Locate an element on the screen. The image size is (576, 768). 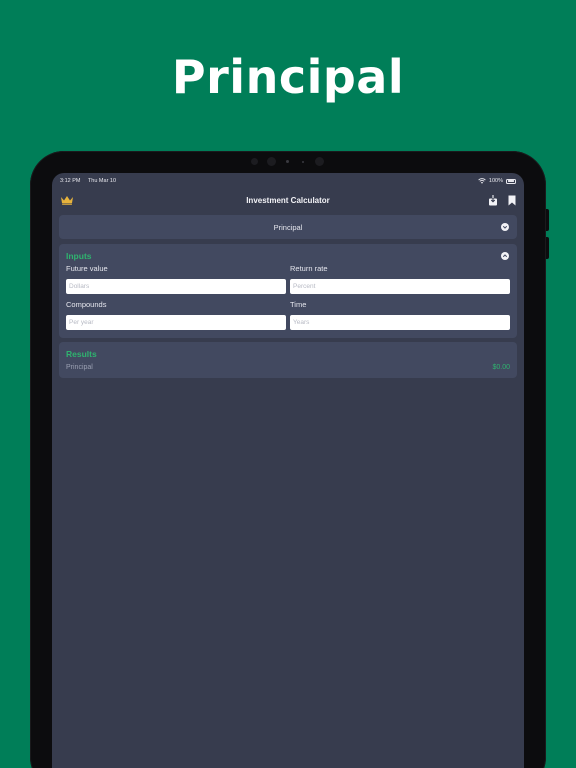
calculation-selector: Principal is located at coordinates (288, 227).